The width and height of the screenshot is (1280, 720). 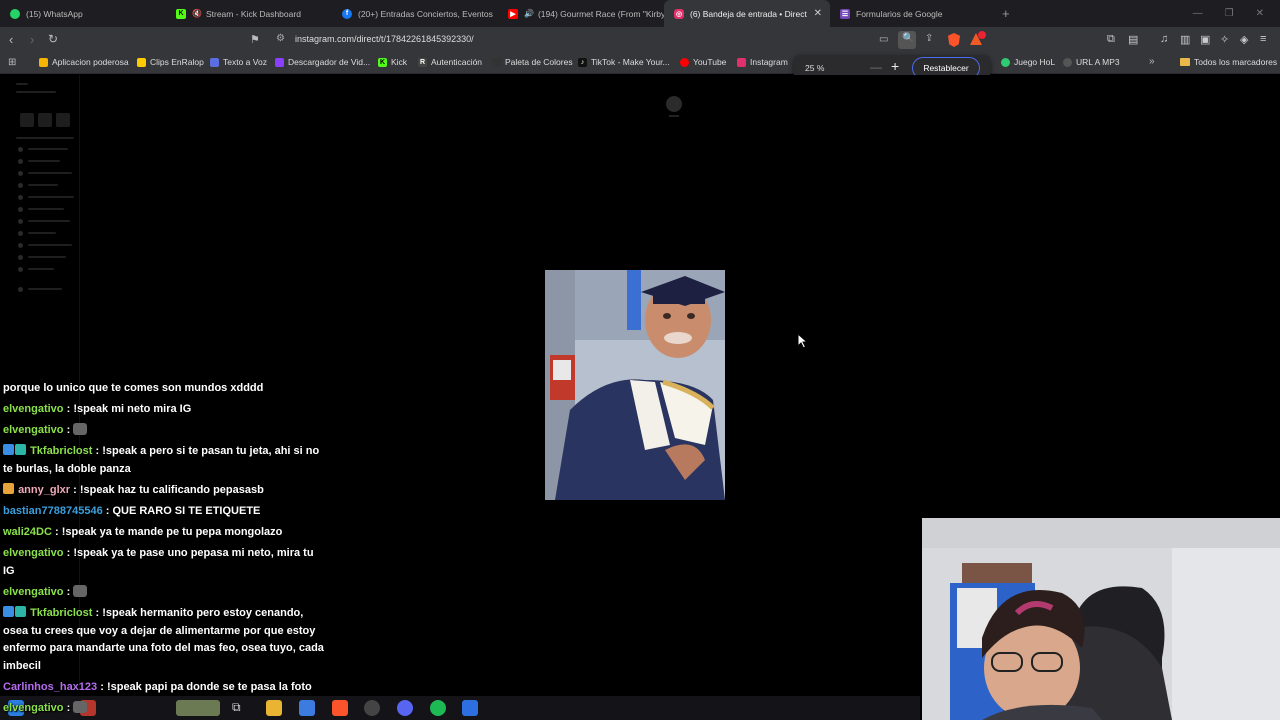 I want to click on site-info-icon: ⚙, so click(x=280, y=38).